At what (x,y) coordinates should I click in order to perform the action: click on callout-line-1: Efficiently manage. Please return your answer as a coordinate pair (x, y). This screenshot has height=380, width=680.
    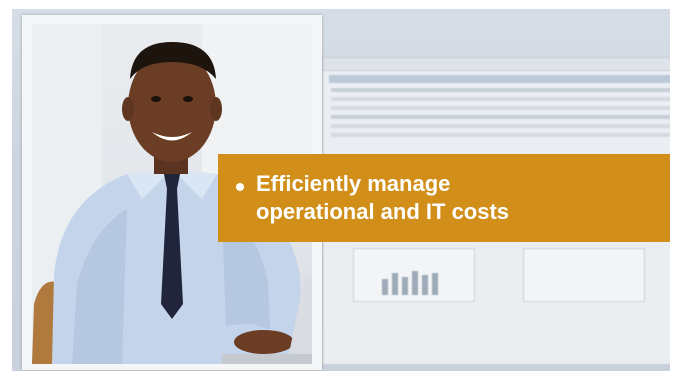
    Looking at the image, I should click on (353, 183).